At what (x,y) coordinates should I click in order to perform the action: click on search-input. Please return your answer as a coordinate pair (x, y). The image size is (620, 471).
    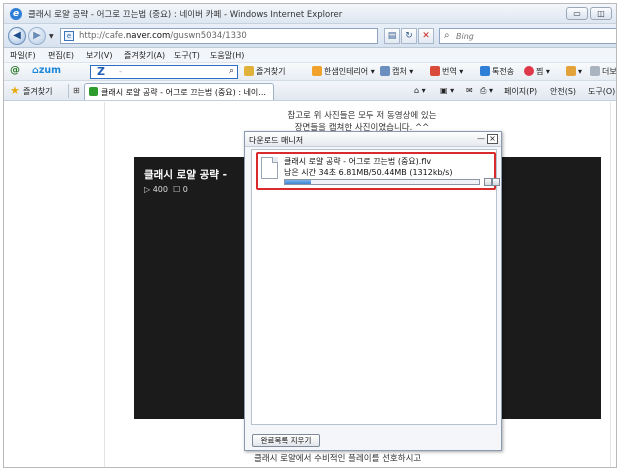
    Looking at the image, I should click on (531, 36).